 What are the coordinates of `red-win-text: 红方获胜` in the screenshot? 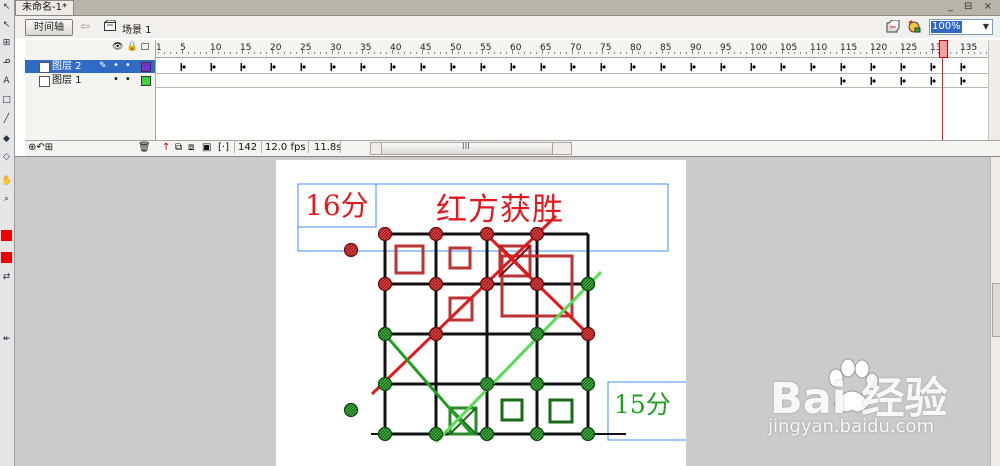 It's located at (500, 206).